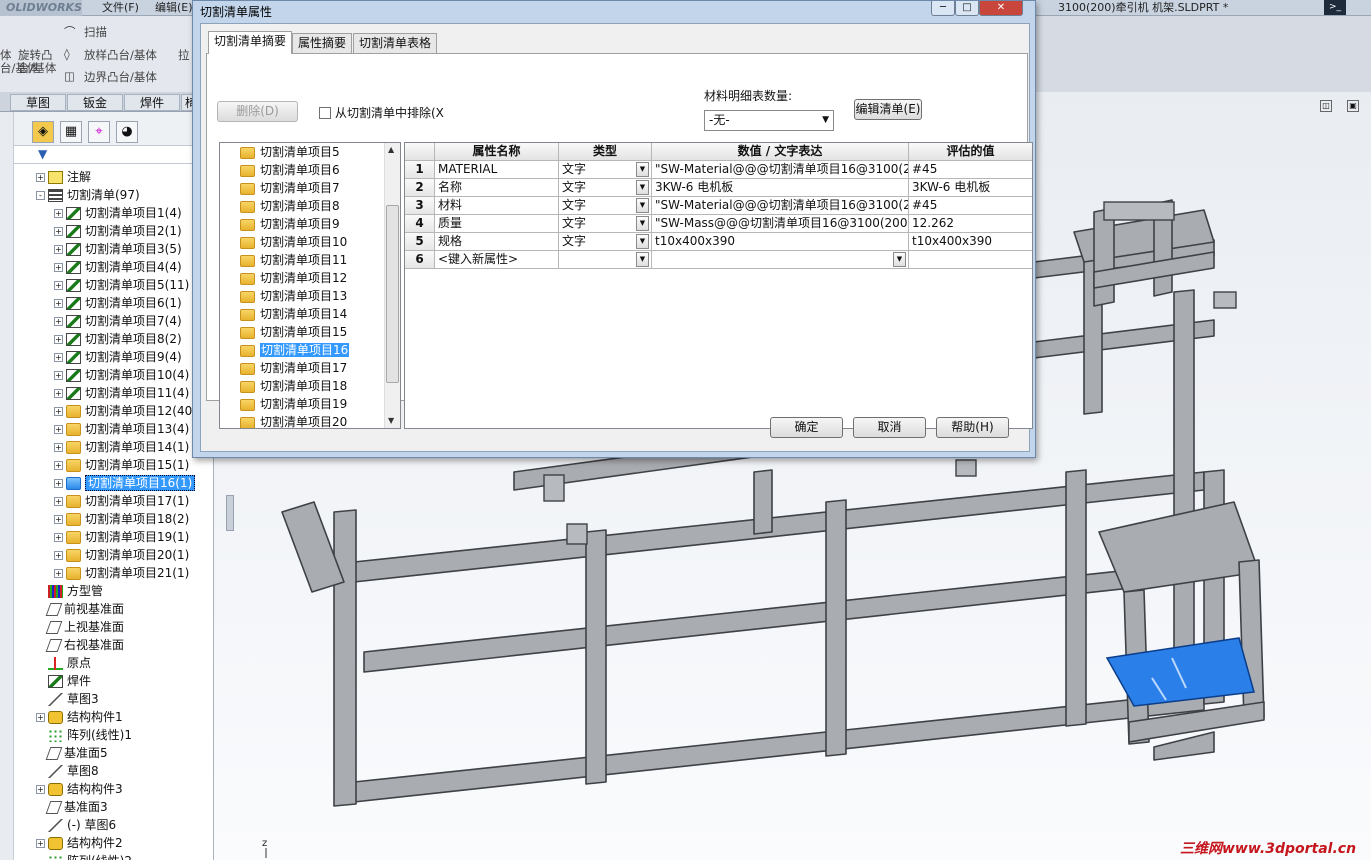 The image size is (1371, 860). I want to click on cutlist-list-item: 切割清单项目8, so click(290, 206).